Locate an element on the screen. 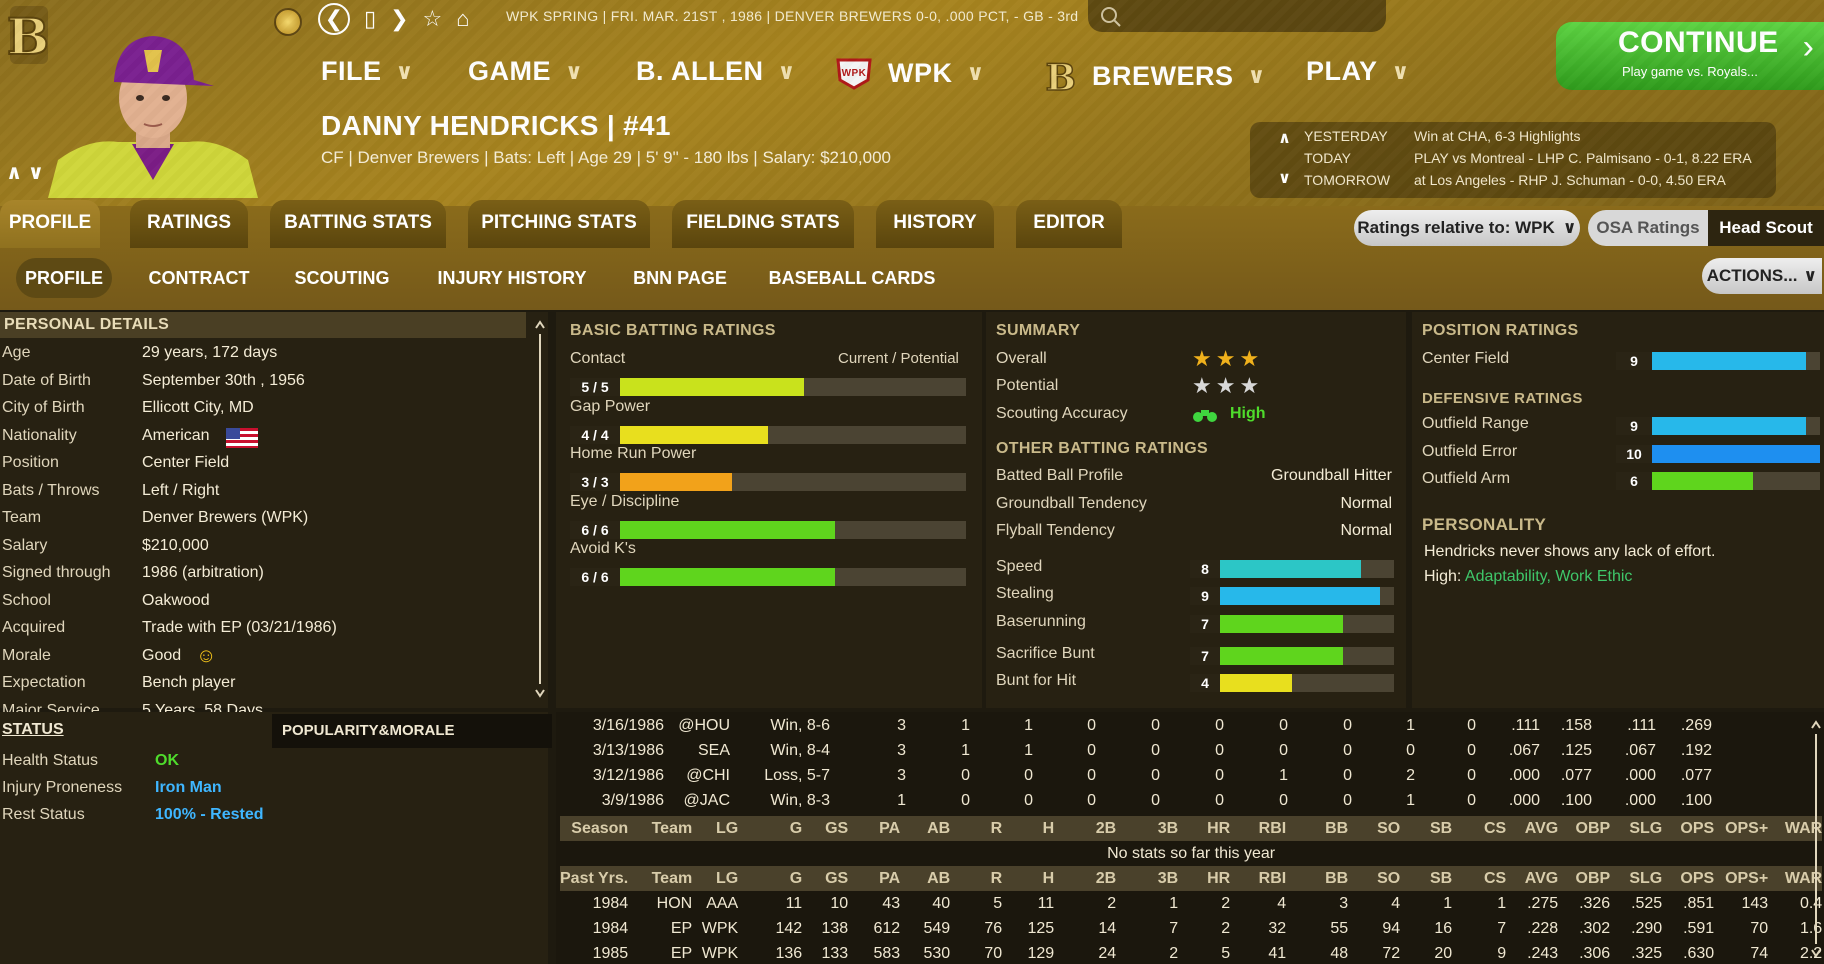 The width and height of the screenshot is (1824, 964). menu-file: FILE ∨ is located at coordinates (367, 71).